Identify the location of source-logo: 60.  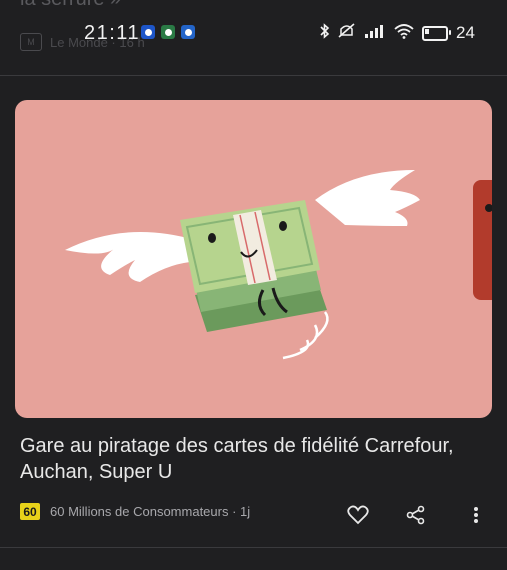
(30, 511).